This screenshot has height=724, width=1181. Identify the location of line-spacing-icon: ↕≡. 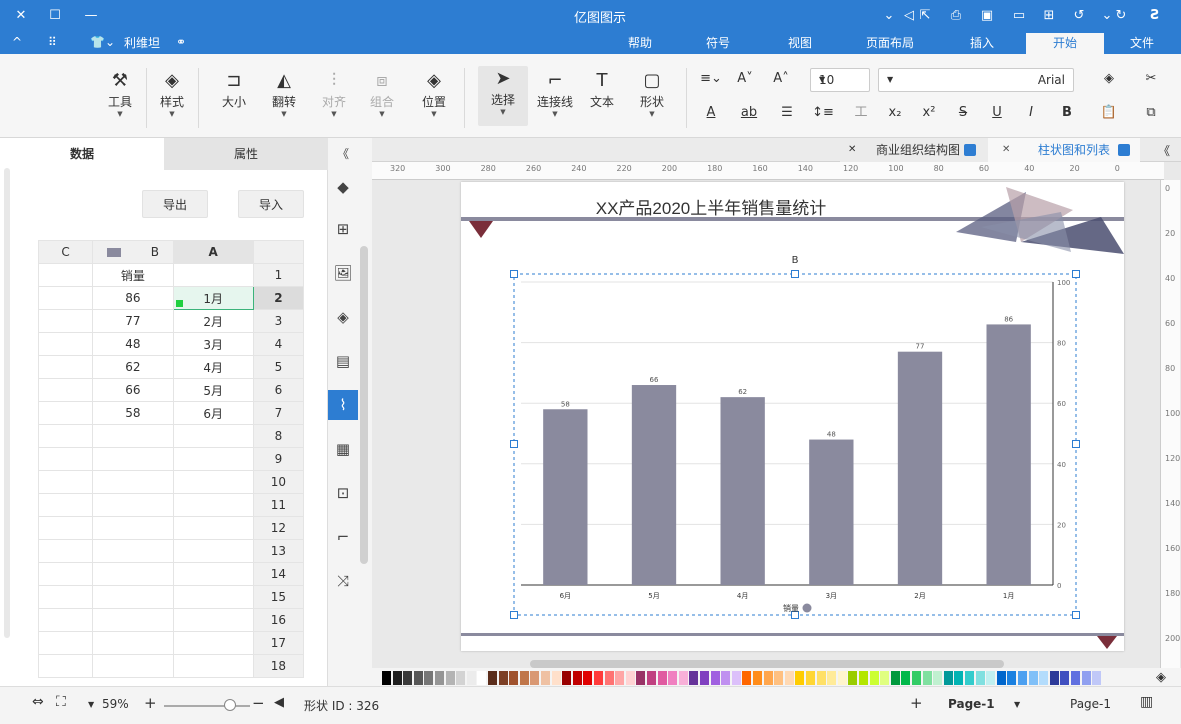
(823, 113).